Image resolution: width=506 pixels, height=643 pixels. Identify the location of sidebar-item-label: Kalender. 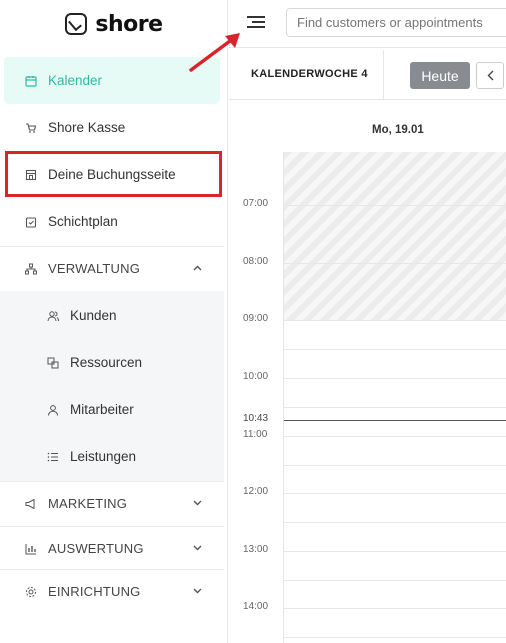
(75, 80).